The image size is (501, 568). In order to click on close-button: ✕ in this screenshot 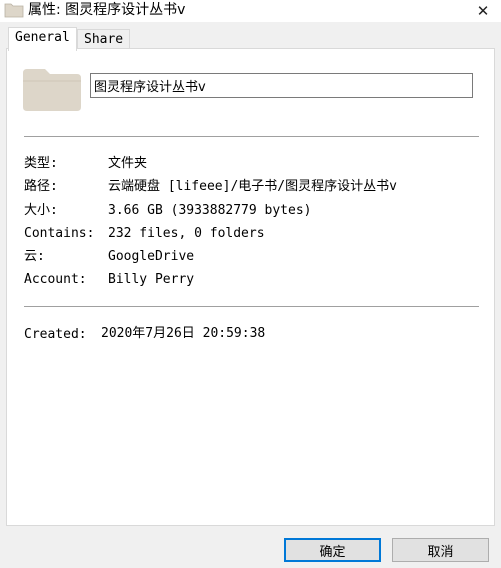, I will do `click(483, 11)`.